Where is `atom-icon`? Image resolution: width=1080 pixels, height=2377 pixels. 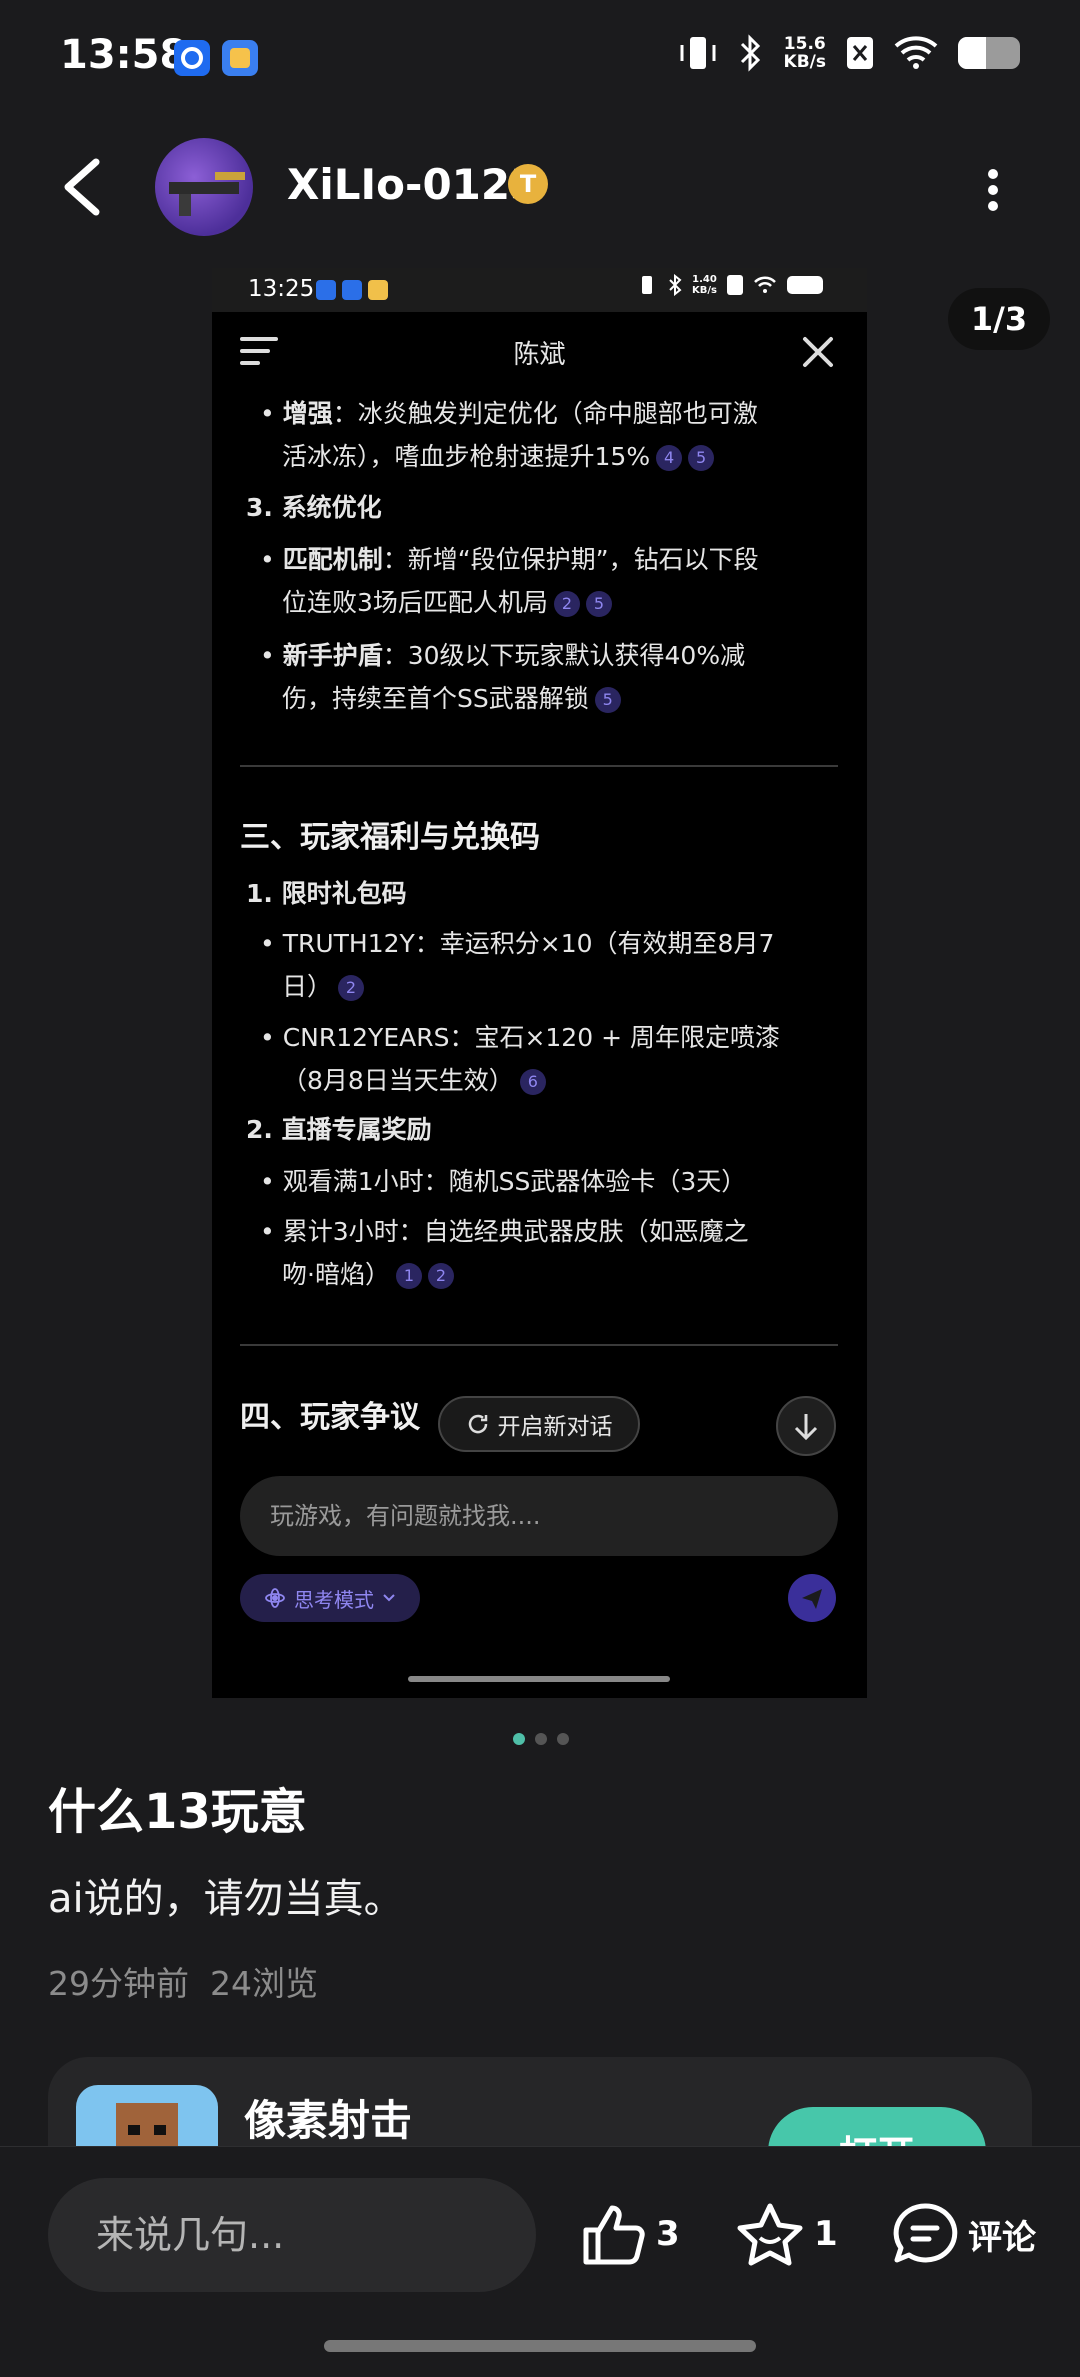
atom-icon is located at coordinates (275, 1598).